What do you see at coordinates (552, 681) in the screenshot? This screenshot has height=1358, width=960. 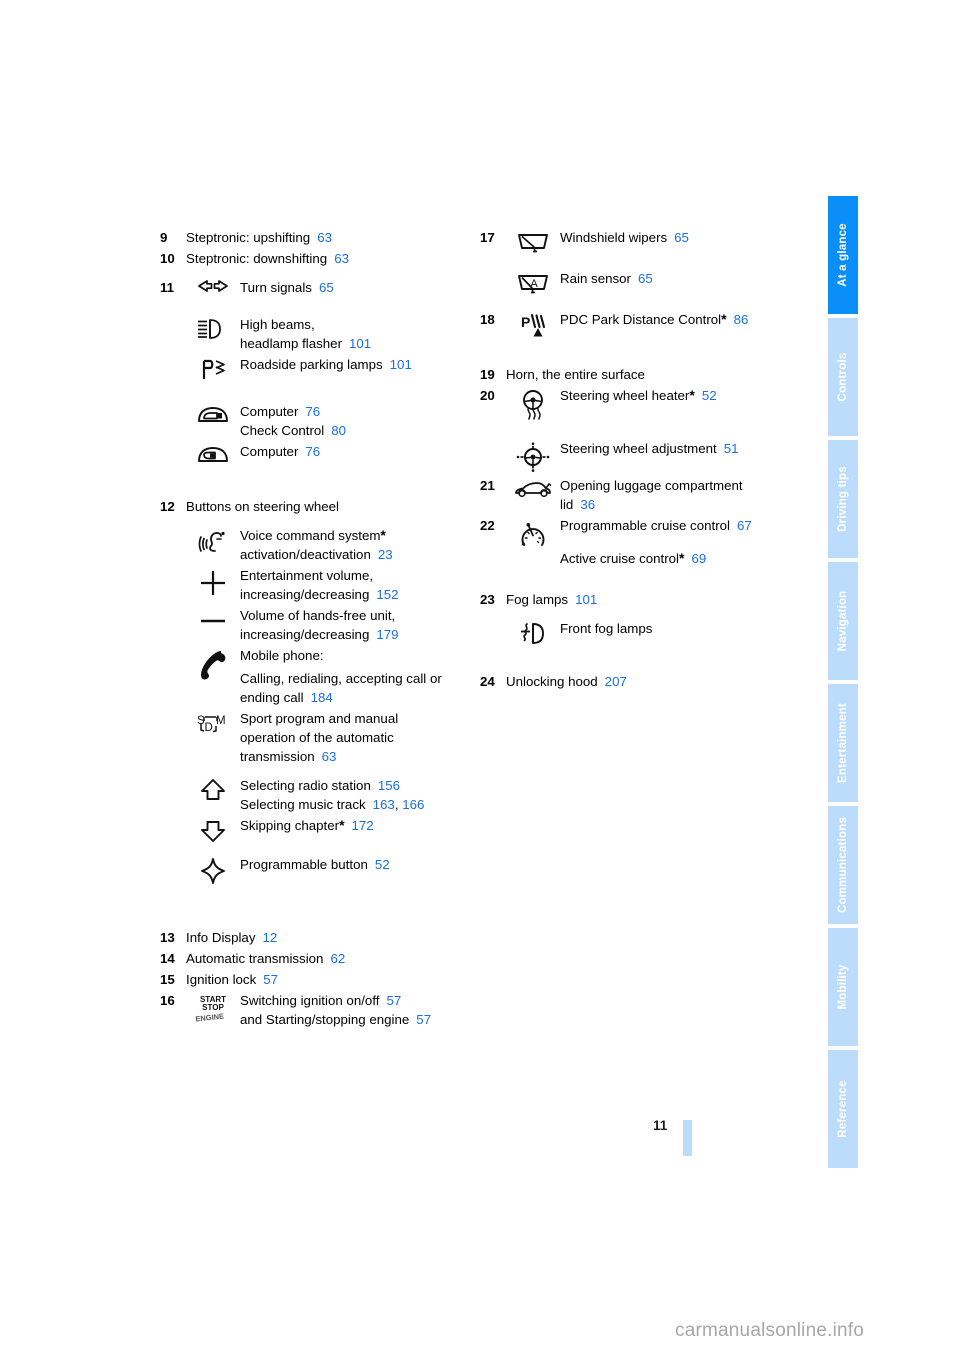 I see `label: Unlocking hood` at bounding box center [552, 681].